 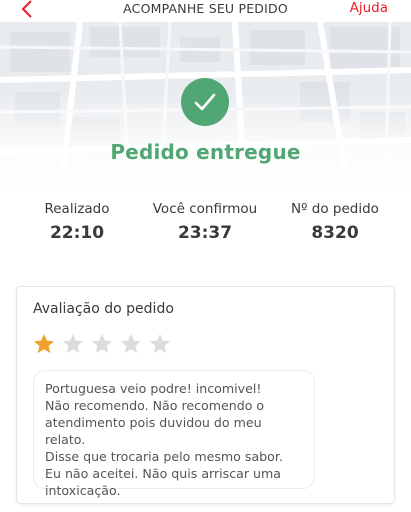 I want to click on delivered-check-badge, so click(x=205, y=102).